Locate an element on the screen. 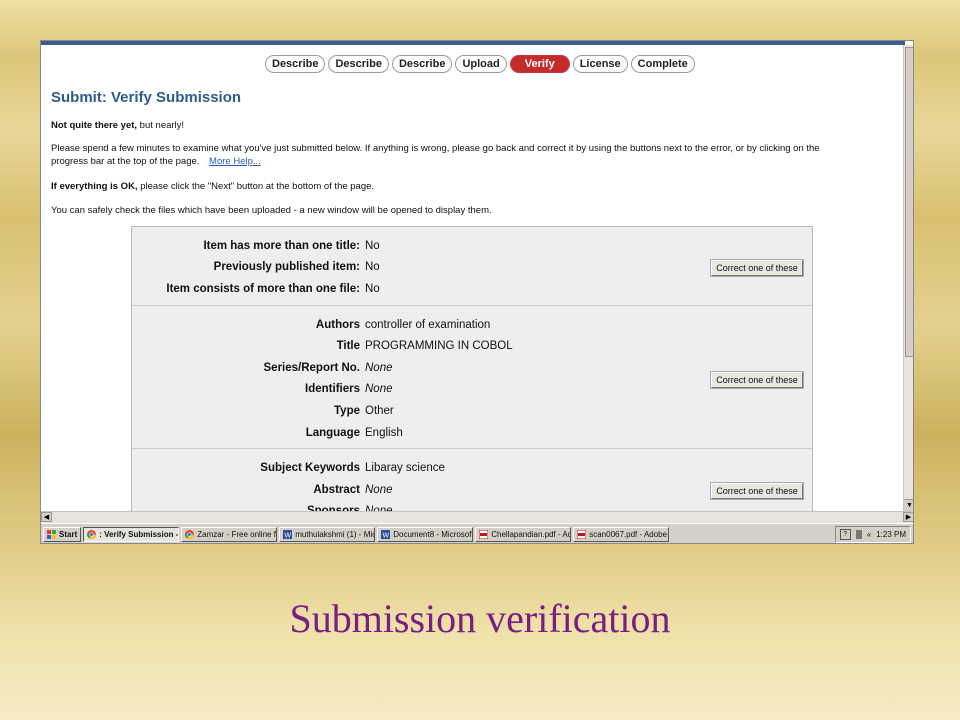  progress-step-describe-2: Describe is located at coordinates (358, 64).